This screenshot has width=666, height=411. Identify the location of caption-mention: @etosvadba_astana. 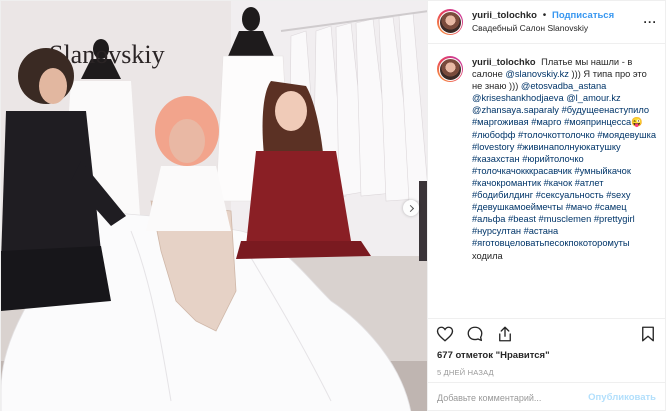
(563, 86).